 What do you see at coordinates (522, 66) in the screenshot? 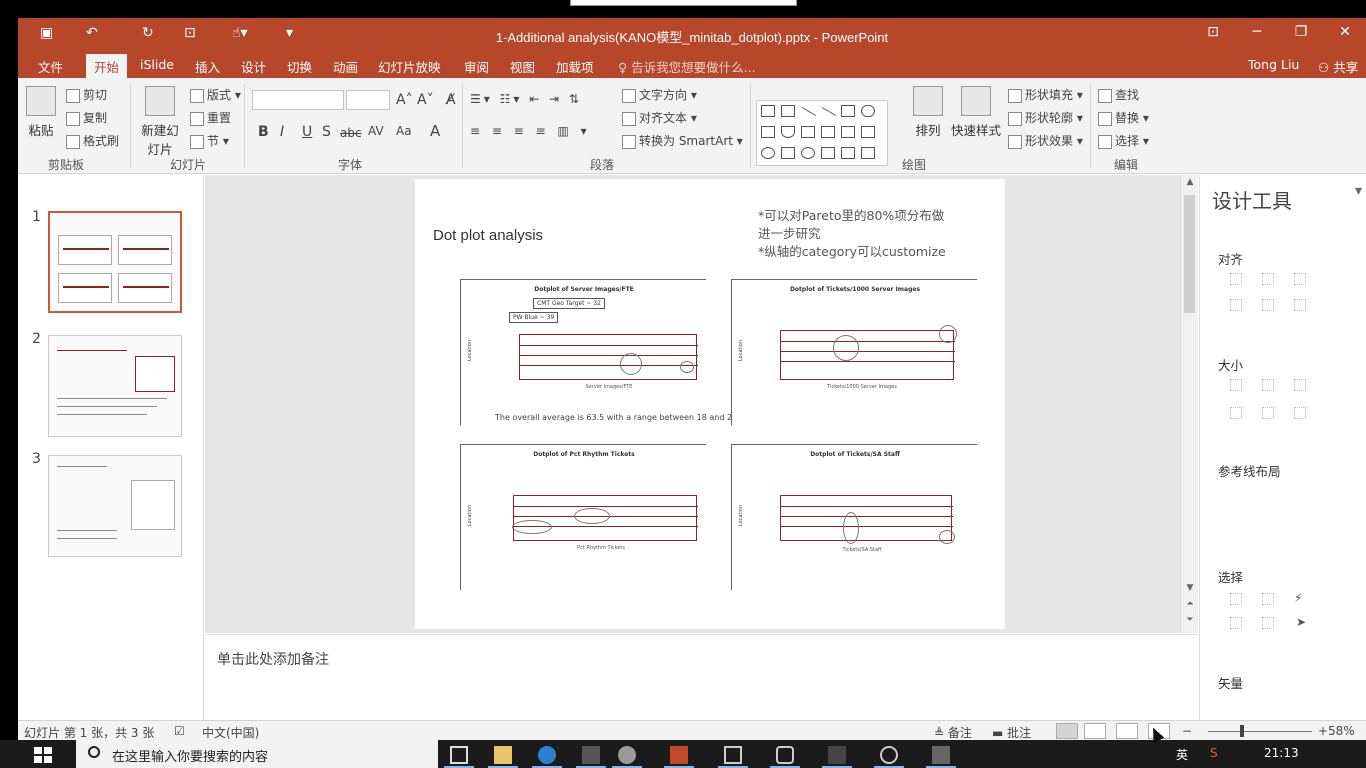
I see `tab-view: 视图` at bounding box center [522, 66].